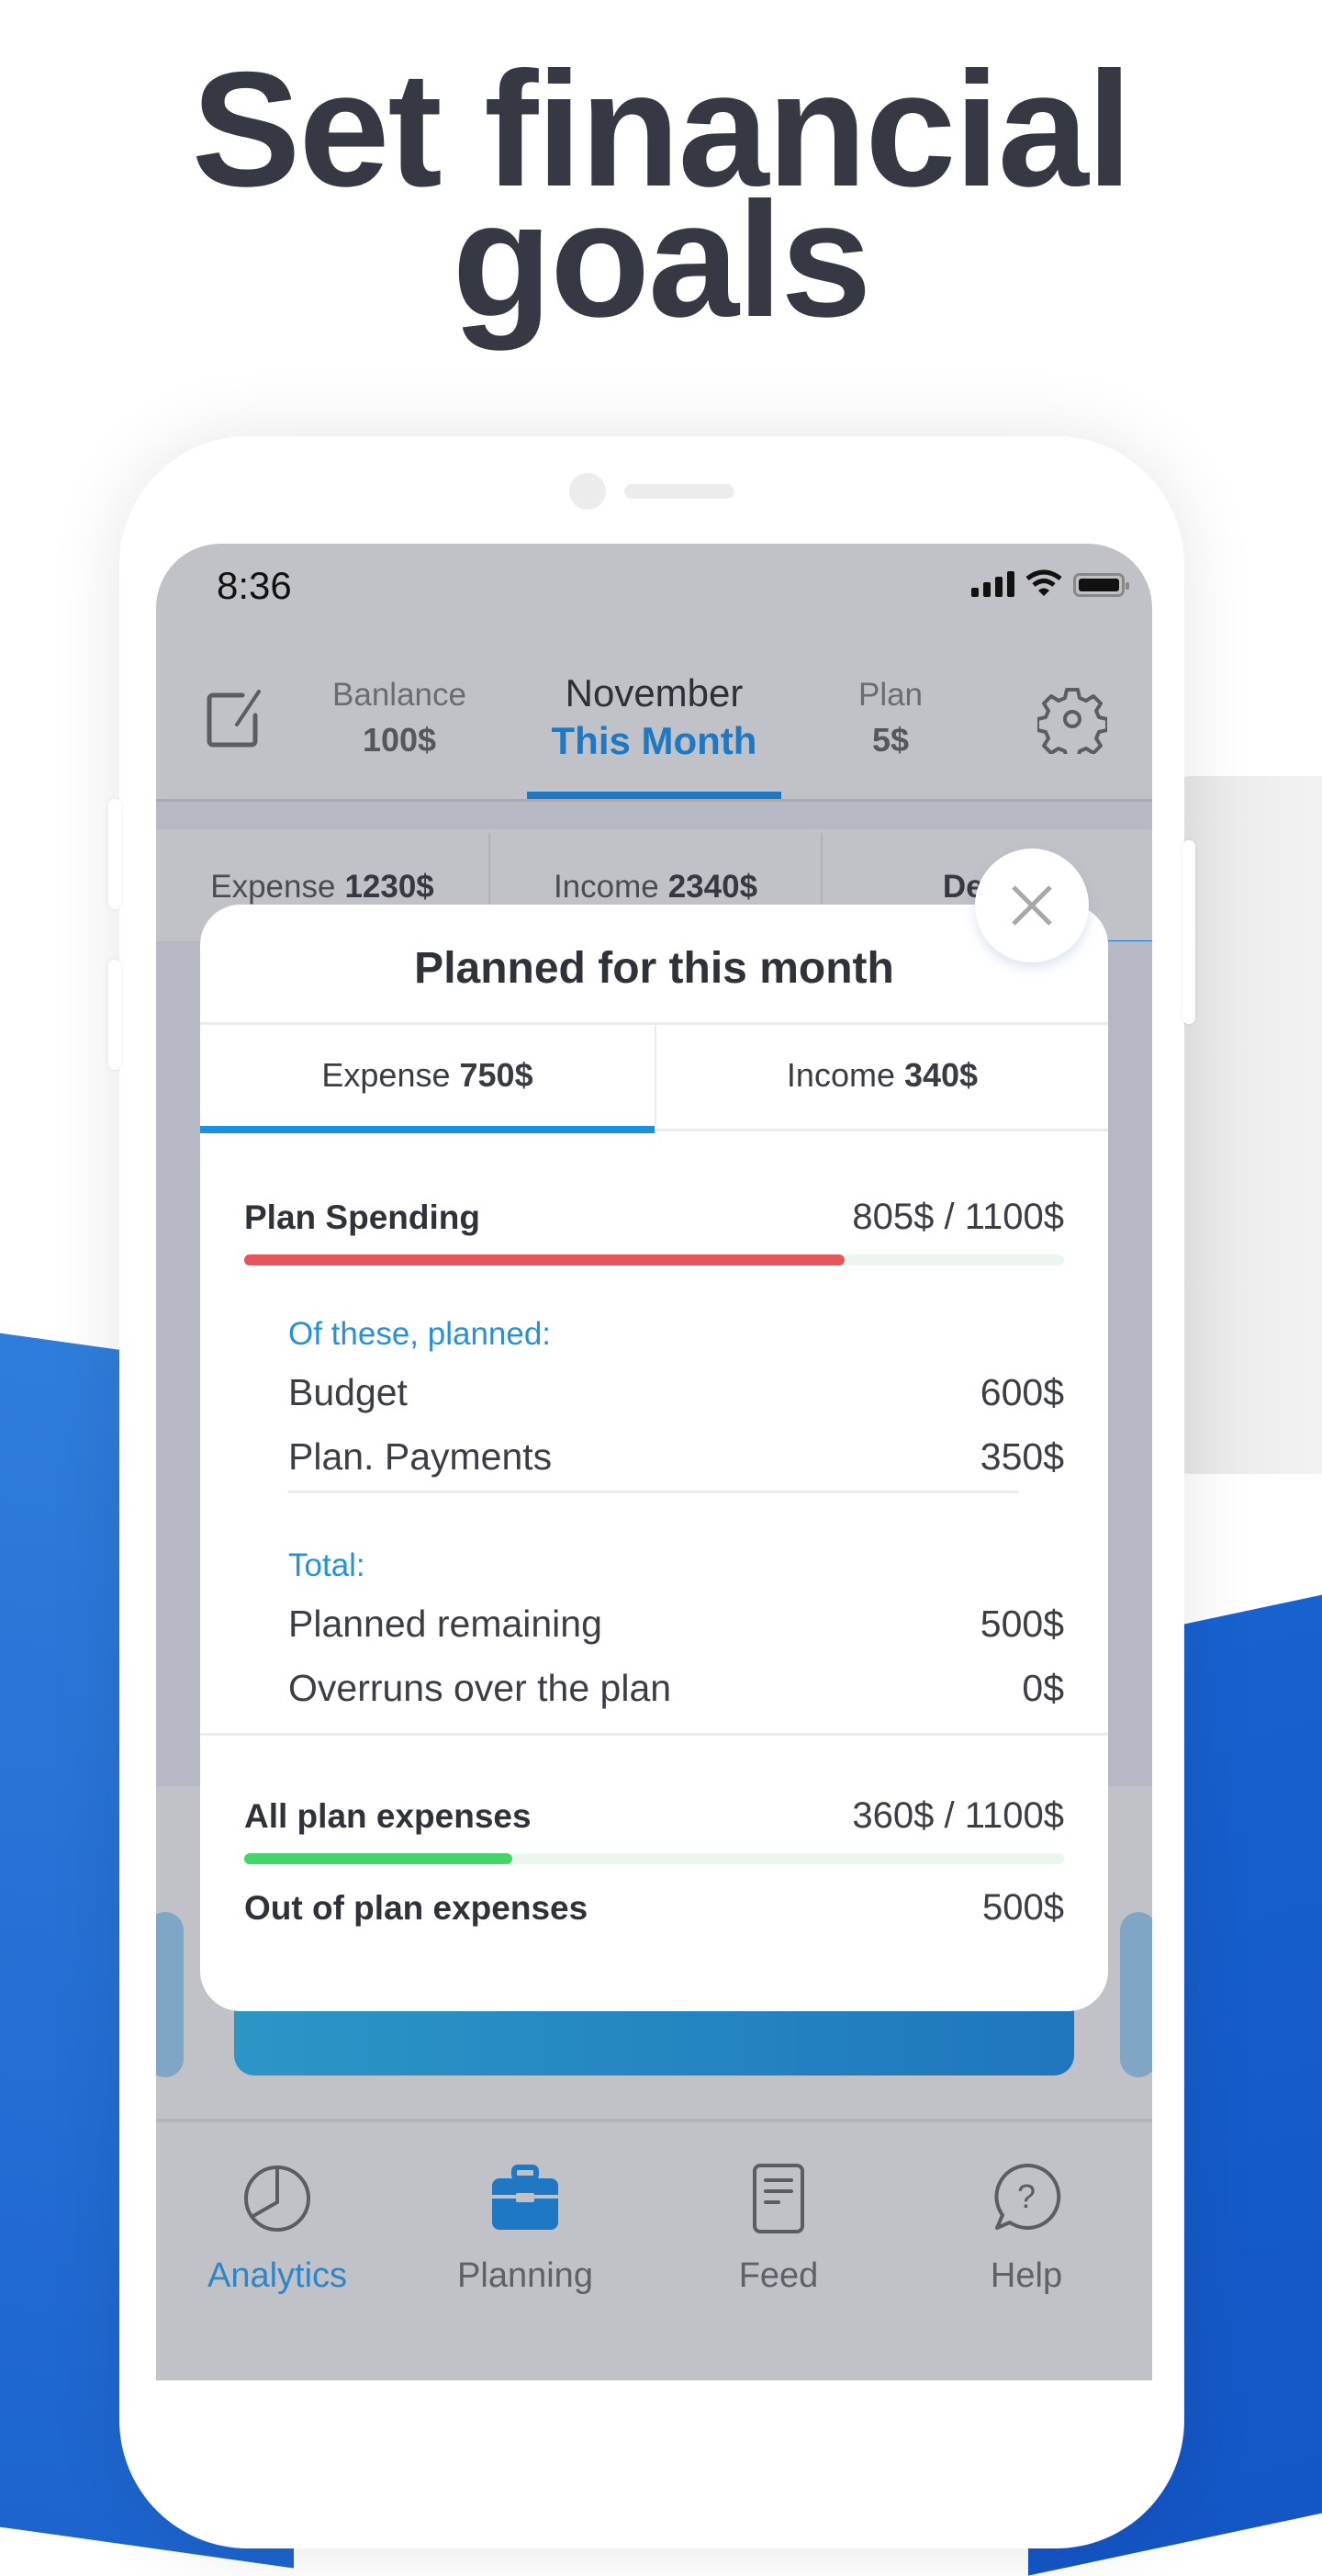 Image resolution: width=1322 pixels, height=2576 pixels. Describe the element at coordinates (1136, 1994) in the screenshot. I see `card-peek-right` at that location.